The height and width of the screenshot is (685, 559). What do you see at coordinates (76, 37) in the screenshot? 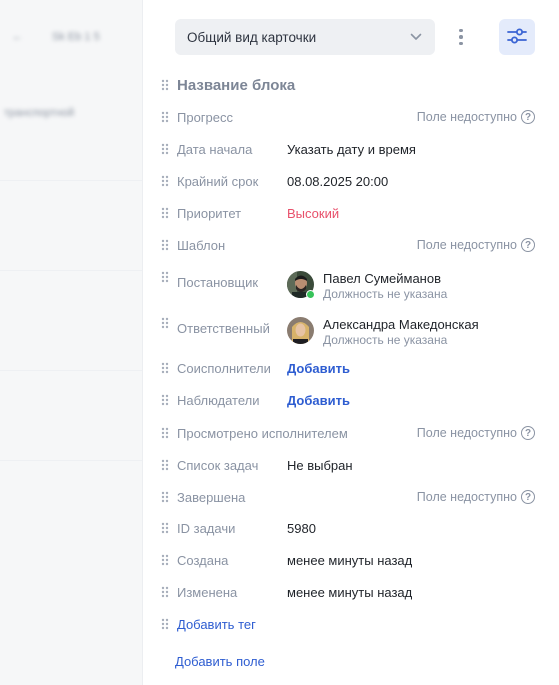
I see `breadcrumb: Sk Eb 1 5` at bounding box center [76, 37].